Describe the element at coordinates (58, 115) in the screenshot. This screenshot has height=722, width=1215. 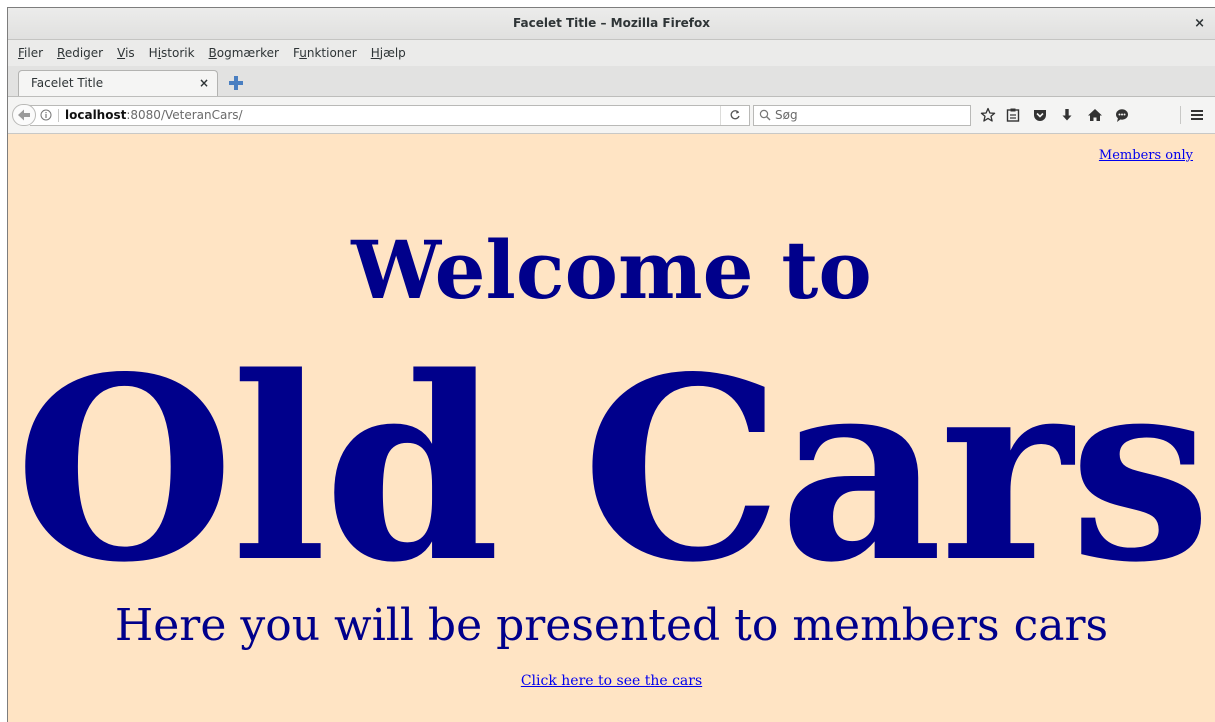
I see `url-separator` at that location.